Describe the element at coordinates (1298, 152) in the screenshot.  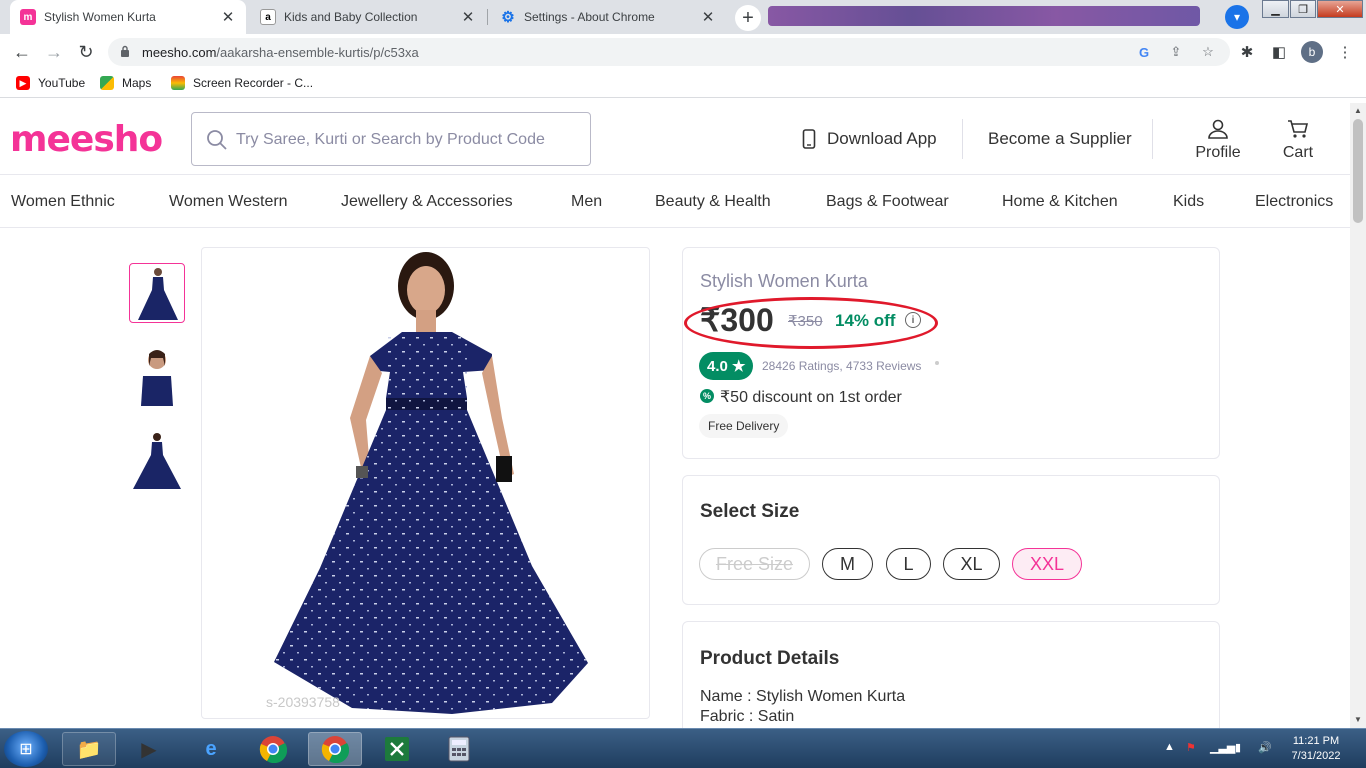
I see `cart-label: Cart` at that location.